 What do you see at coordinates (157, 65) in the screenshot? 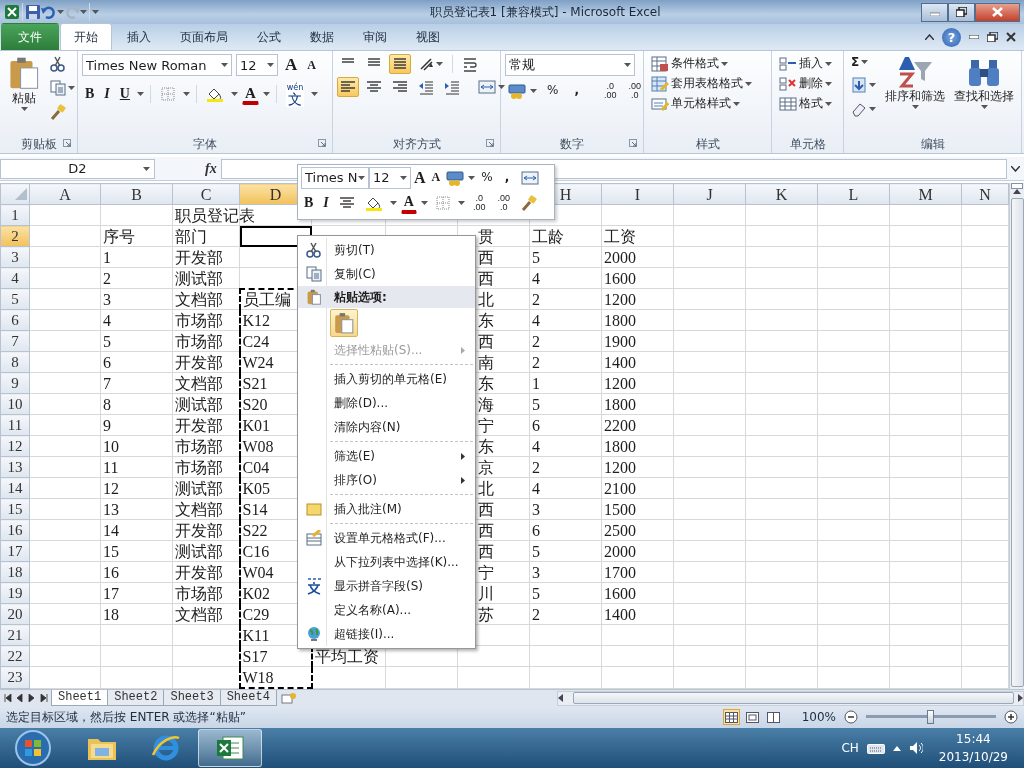
I see `font-name-field: Times New Roman` at bounding box center [157, 65].